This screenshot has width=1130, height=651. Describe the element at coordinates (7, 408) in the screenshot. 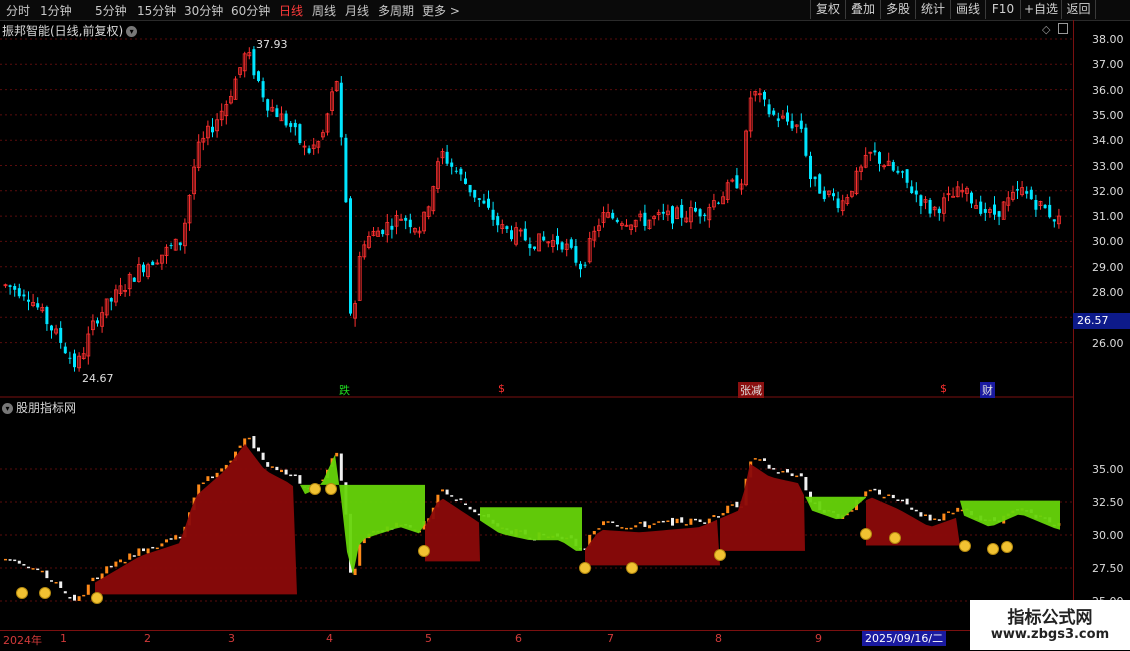

I see `chevron-down-icon: ▾` at that location.